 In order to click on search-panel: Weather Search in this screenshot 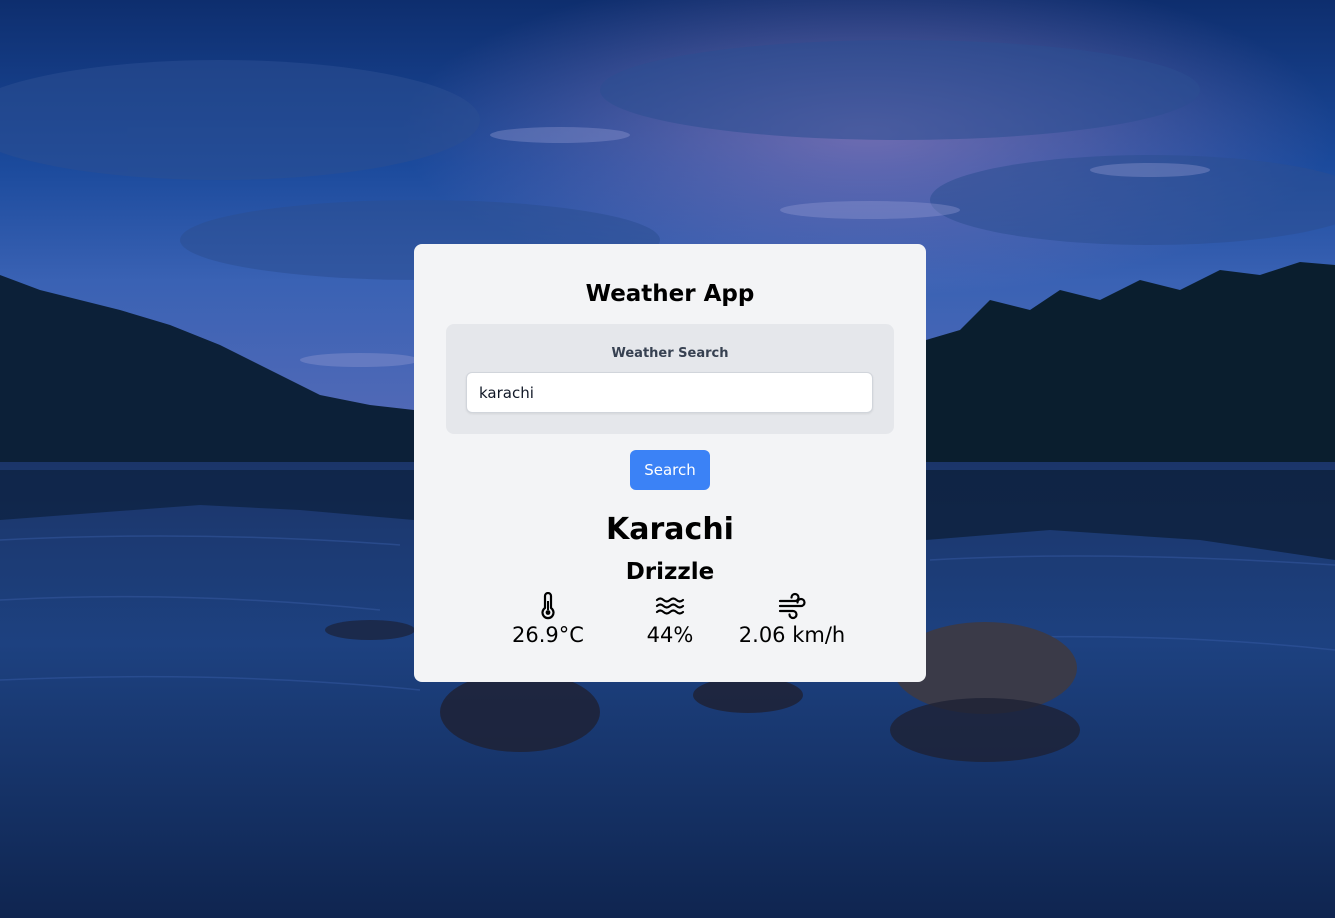, I will do `click(670, 379)`.